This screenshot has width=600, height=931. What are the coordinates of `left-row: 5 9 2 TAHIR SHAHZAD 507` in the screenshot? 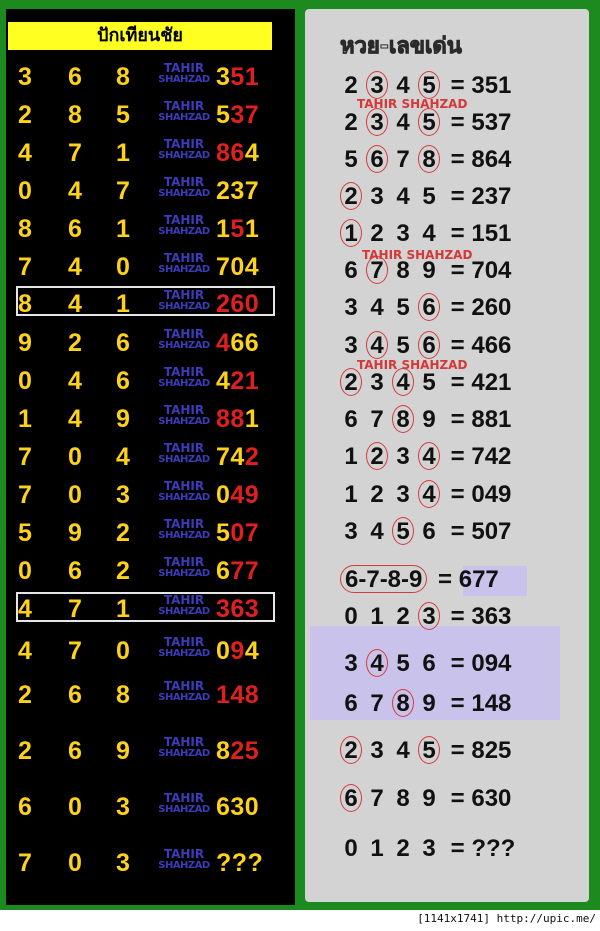 It's located at (147, 533).